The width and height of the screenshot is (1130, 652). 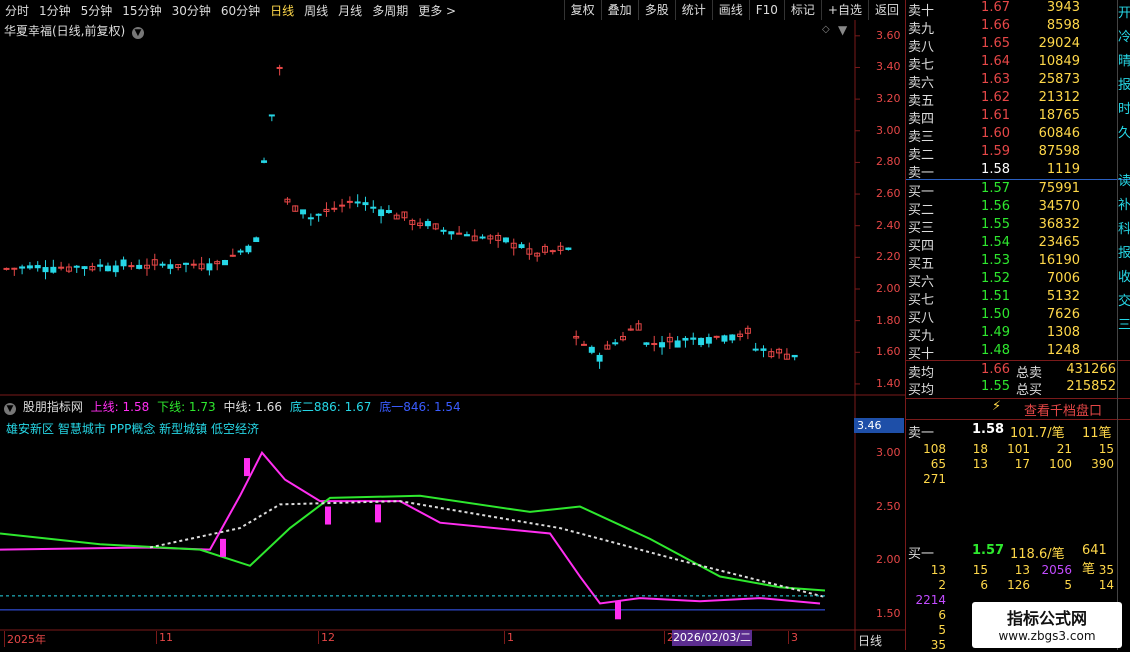 What do you see at coordinates (1124, 179) in the screenshot?
I see `news-stripe-char: 读` at bounding box center [1124, 179].